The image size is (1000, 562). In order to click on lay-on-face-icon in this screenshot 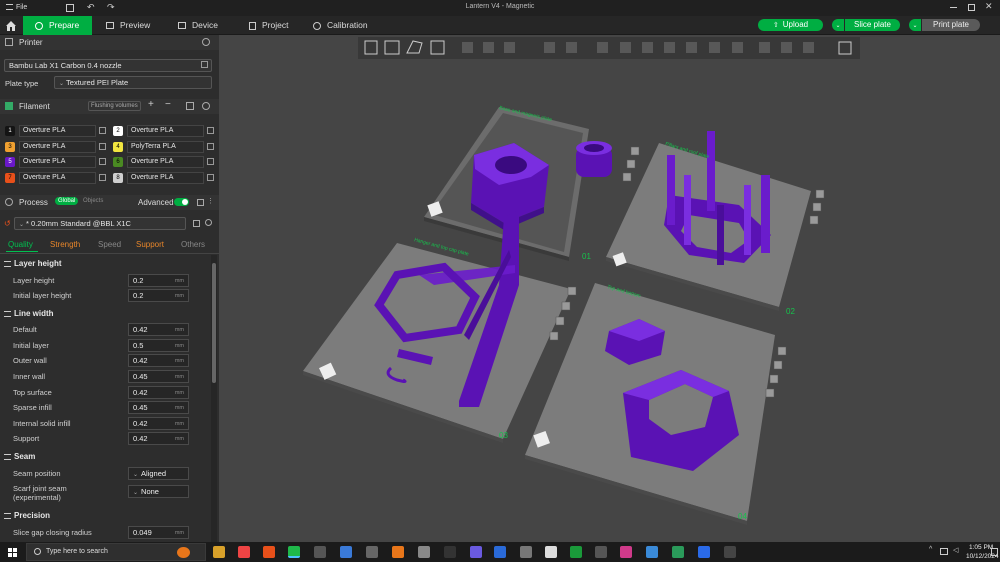, I will do `click(625, 47)`.